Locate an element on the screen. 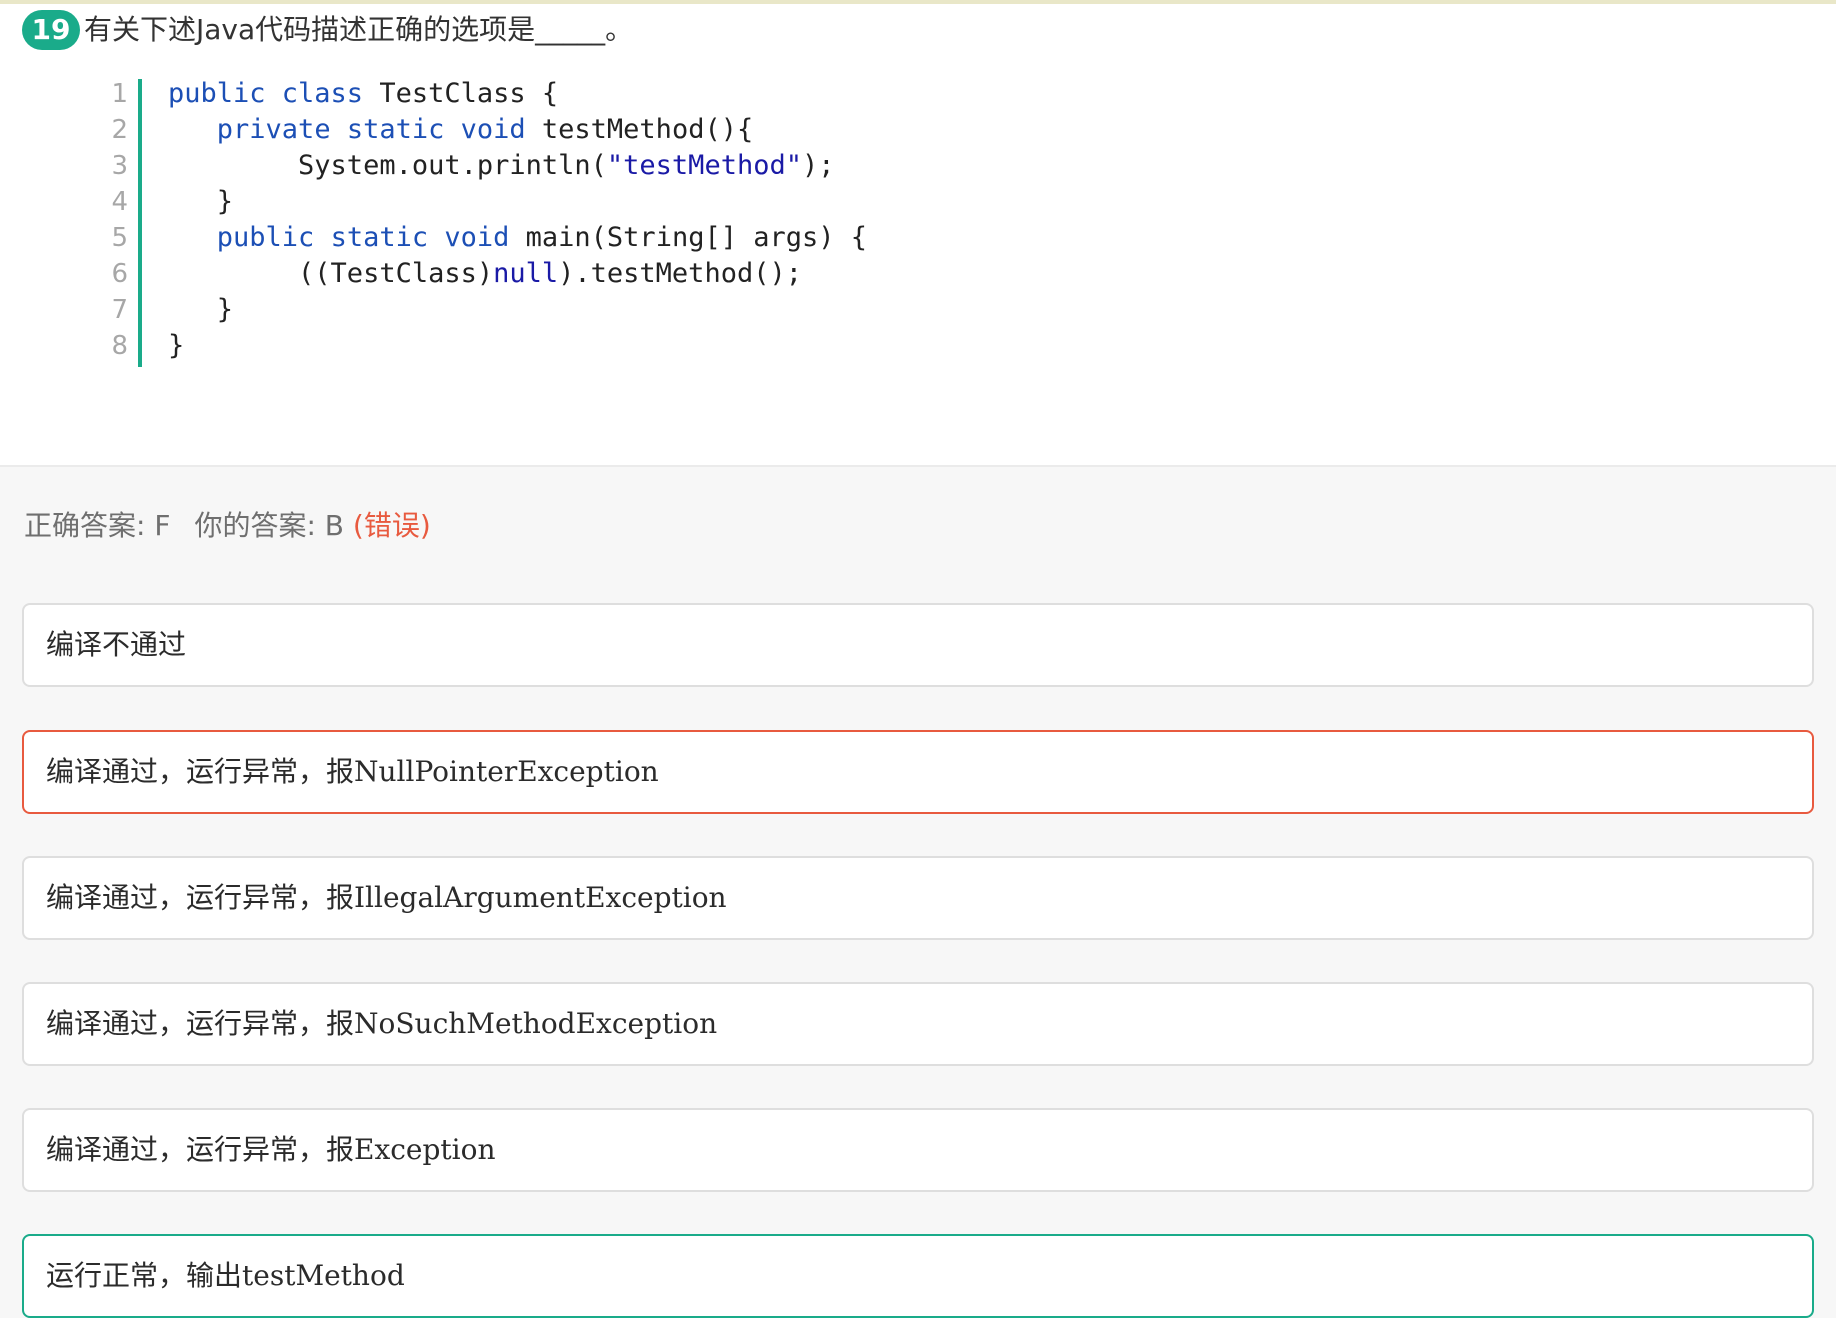 The height and width of the screenshot is (1318, 1836). code-text: public class TestClass { is located at coordinates (363, 94).